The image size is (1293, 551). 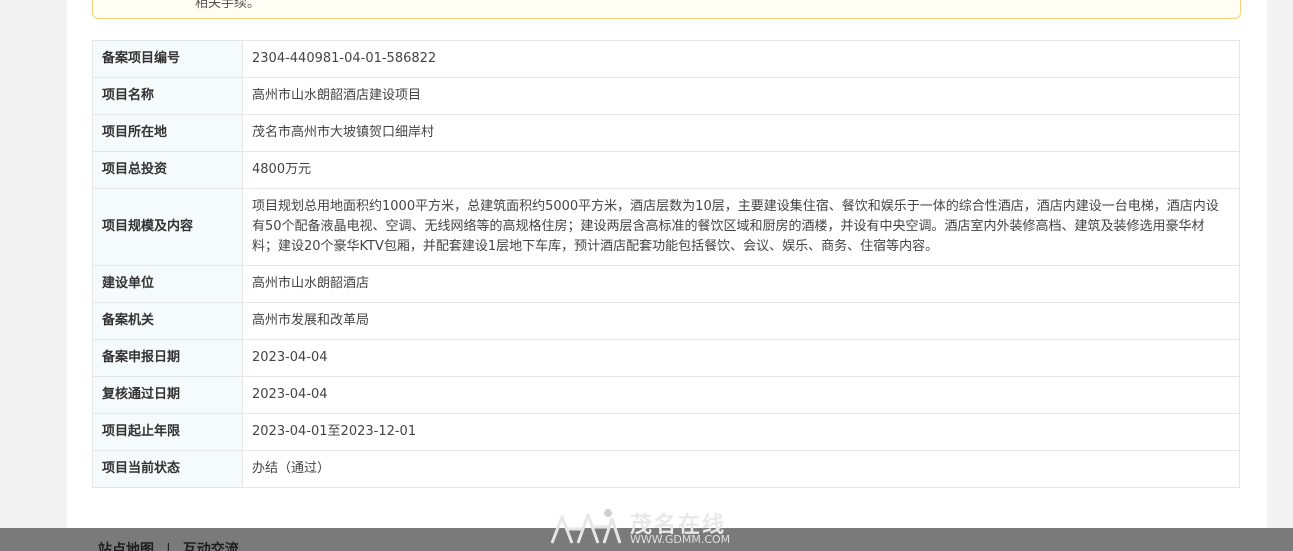 What do you see at coordinates (167, 170) in the screenshot?
I see `row-label: 项目总投资` at bounding box center [167, 170].